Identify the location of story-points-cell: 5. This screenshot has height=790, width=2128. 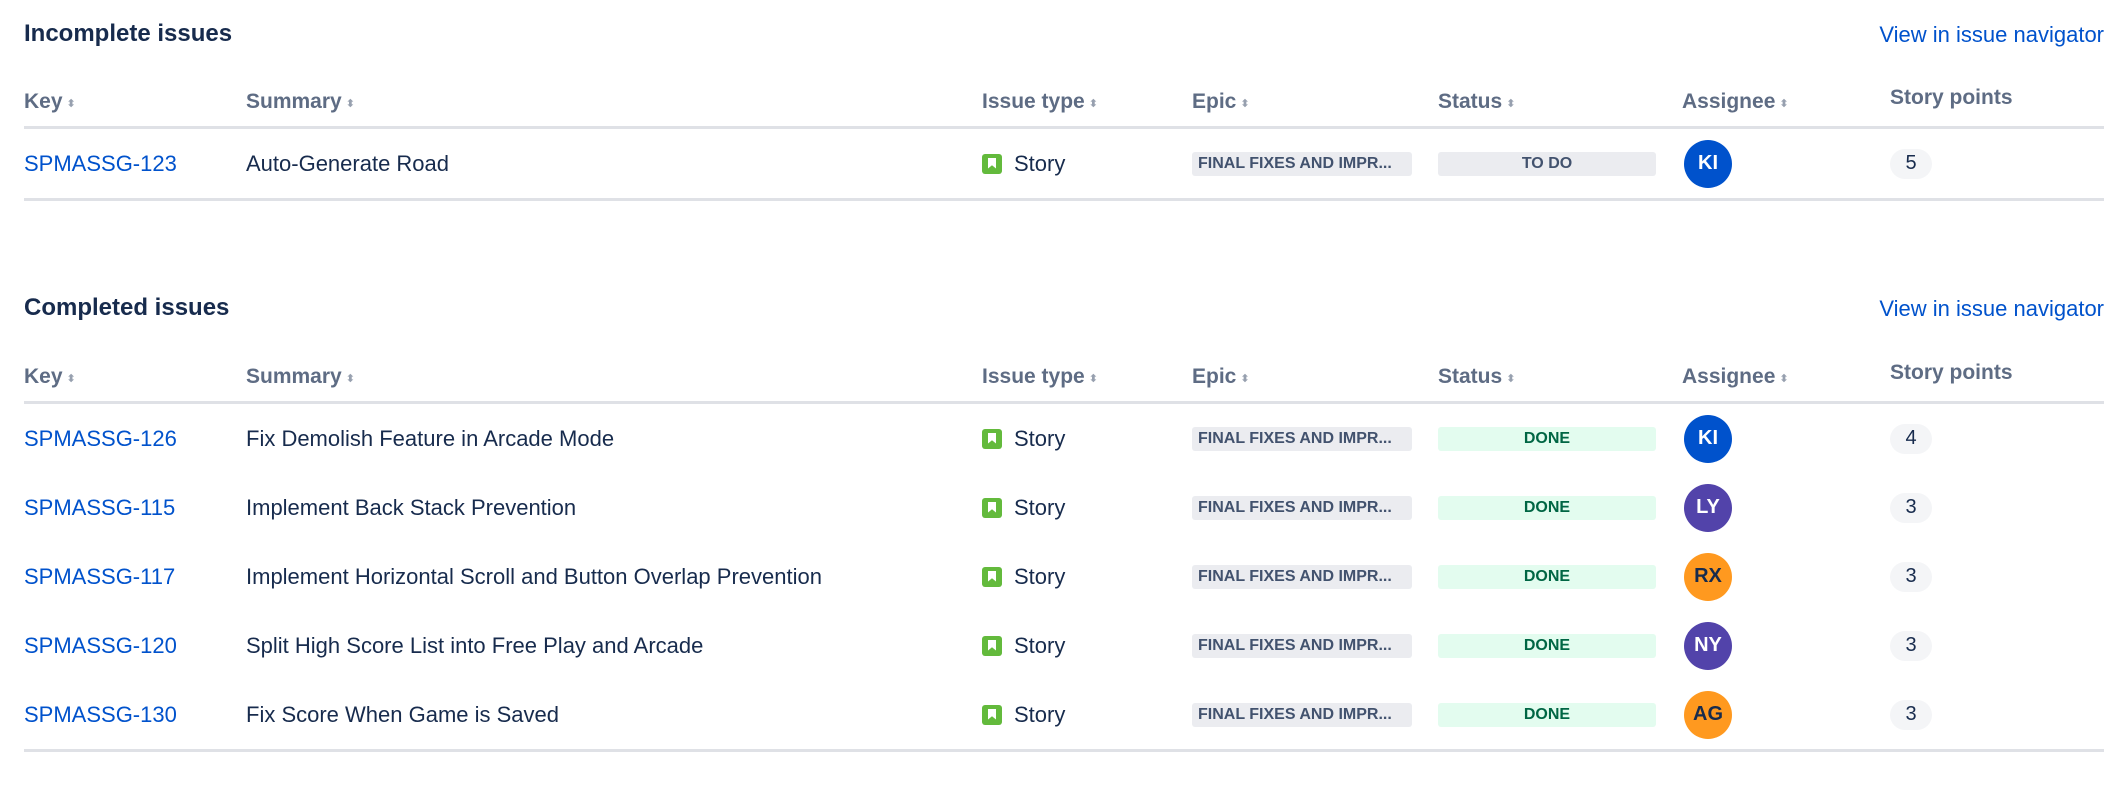
(1911, 163).